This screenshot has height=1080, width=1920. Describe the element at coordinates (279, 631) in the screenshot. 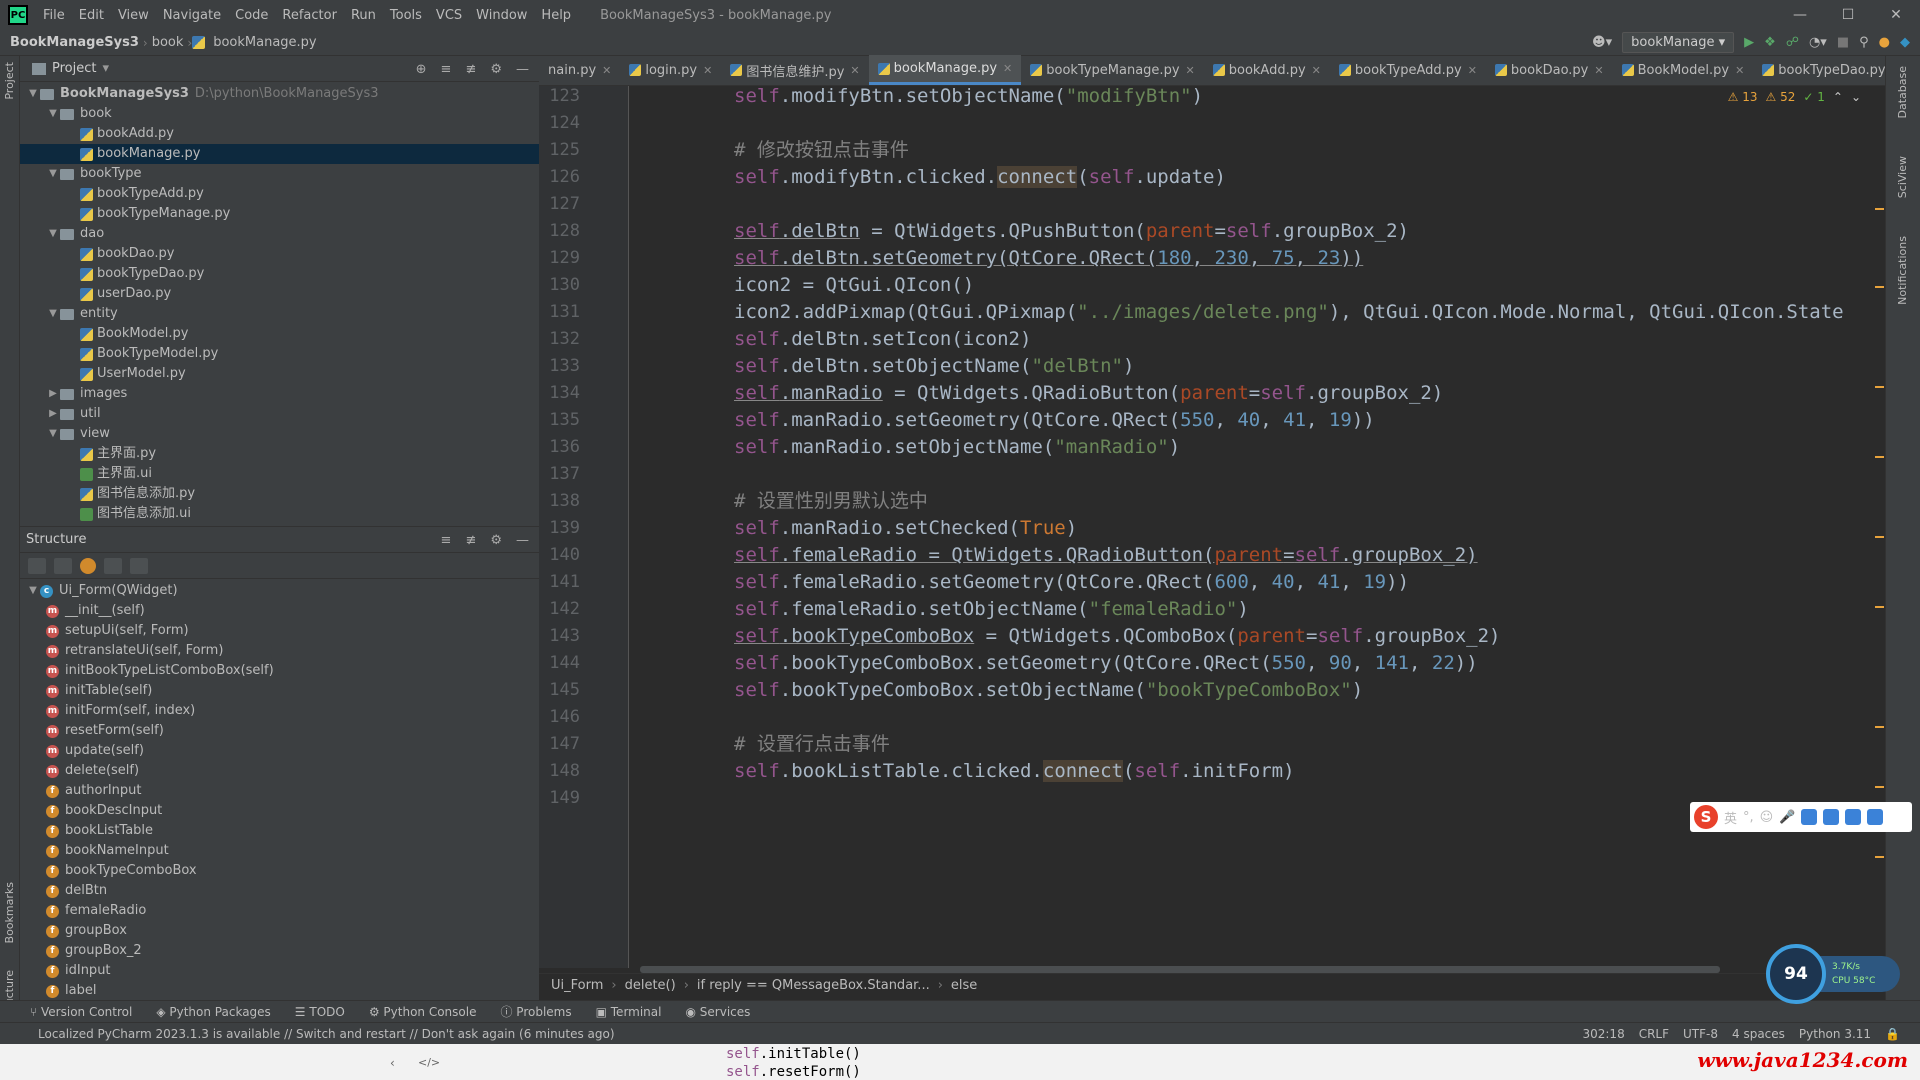

I see `structure-item: m setupUi(self, Form)` at that location.